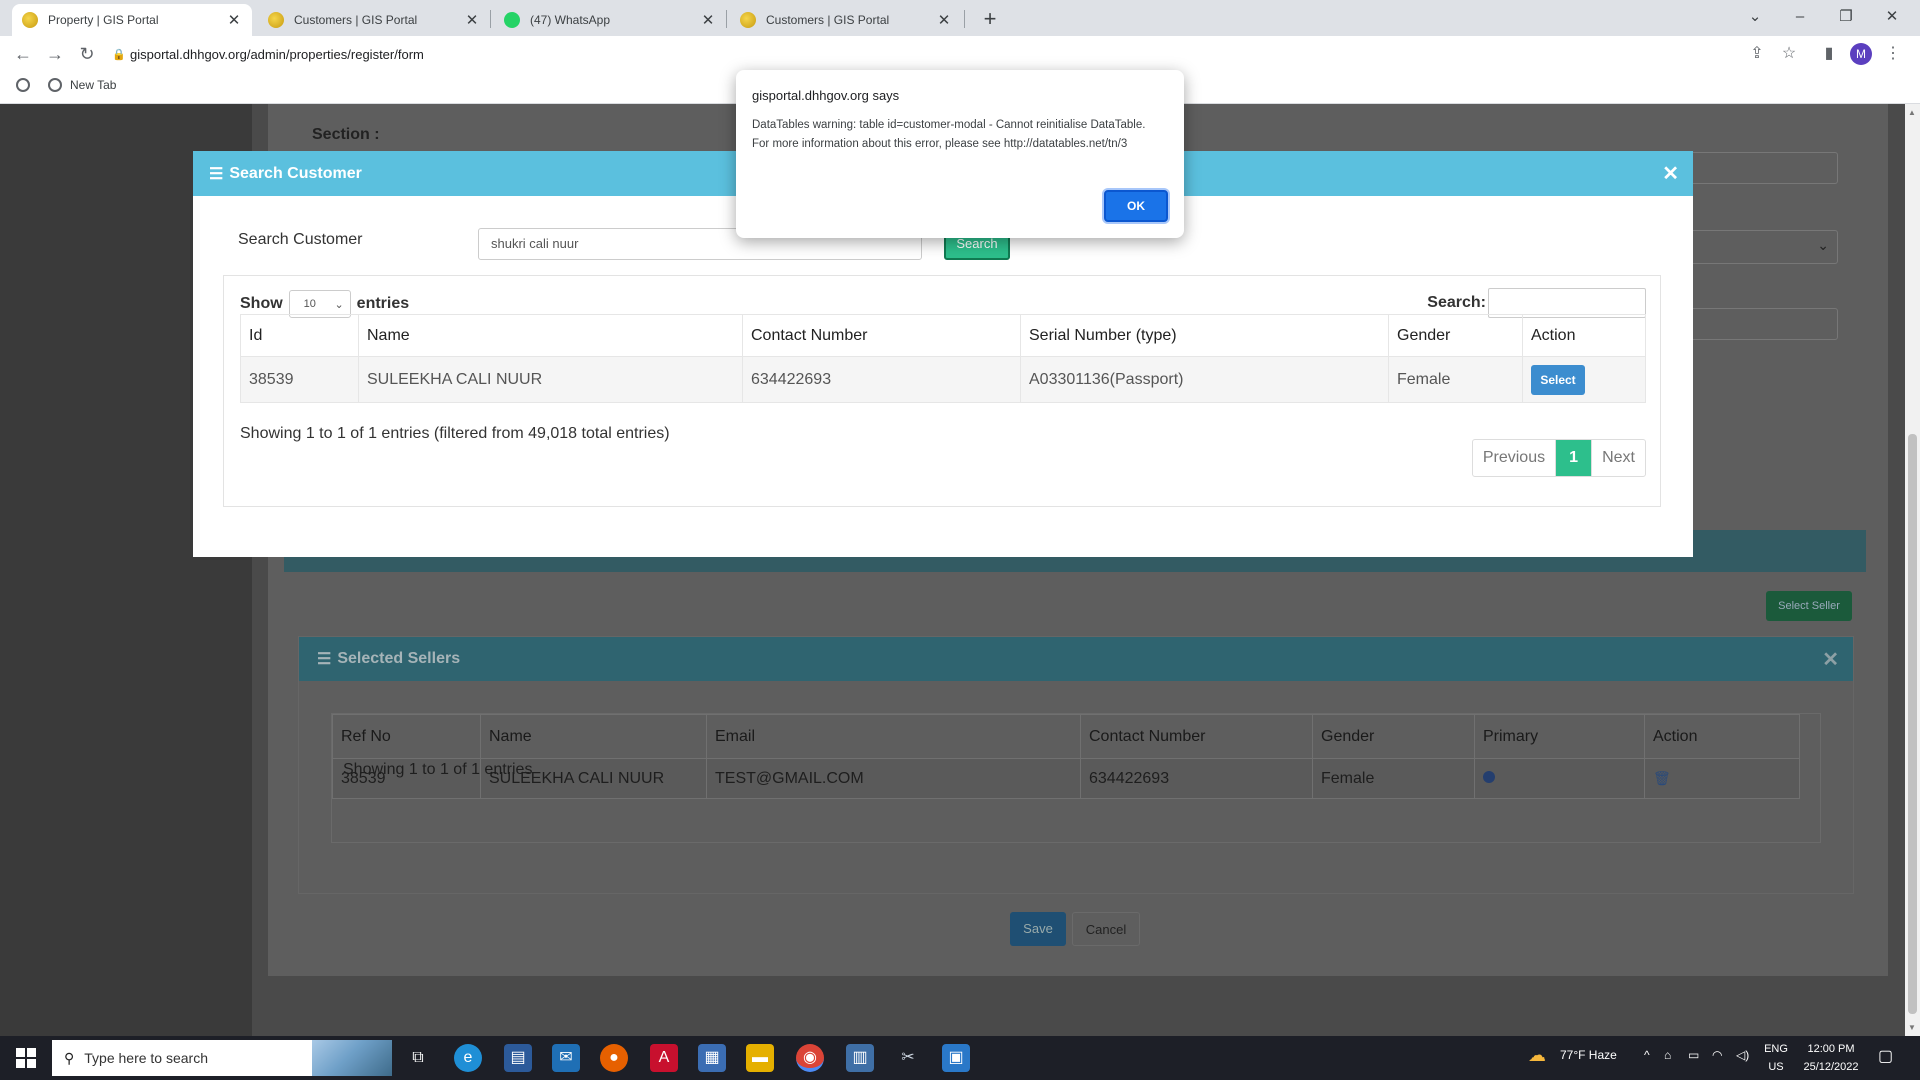 This screenshot has width=1920, height=1080. What do you see at coordinates (1393, 778) in the screenshot?
I see `cell-gender: Female` at bounding box center [1393, 778].